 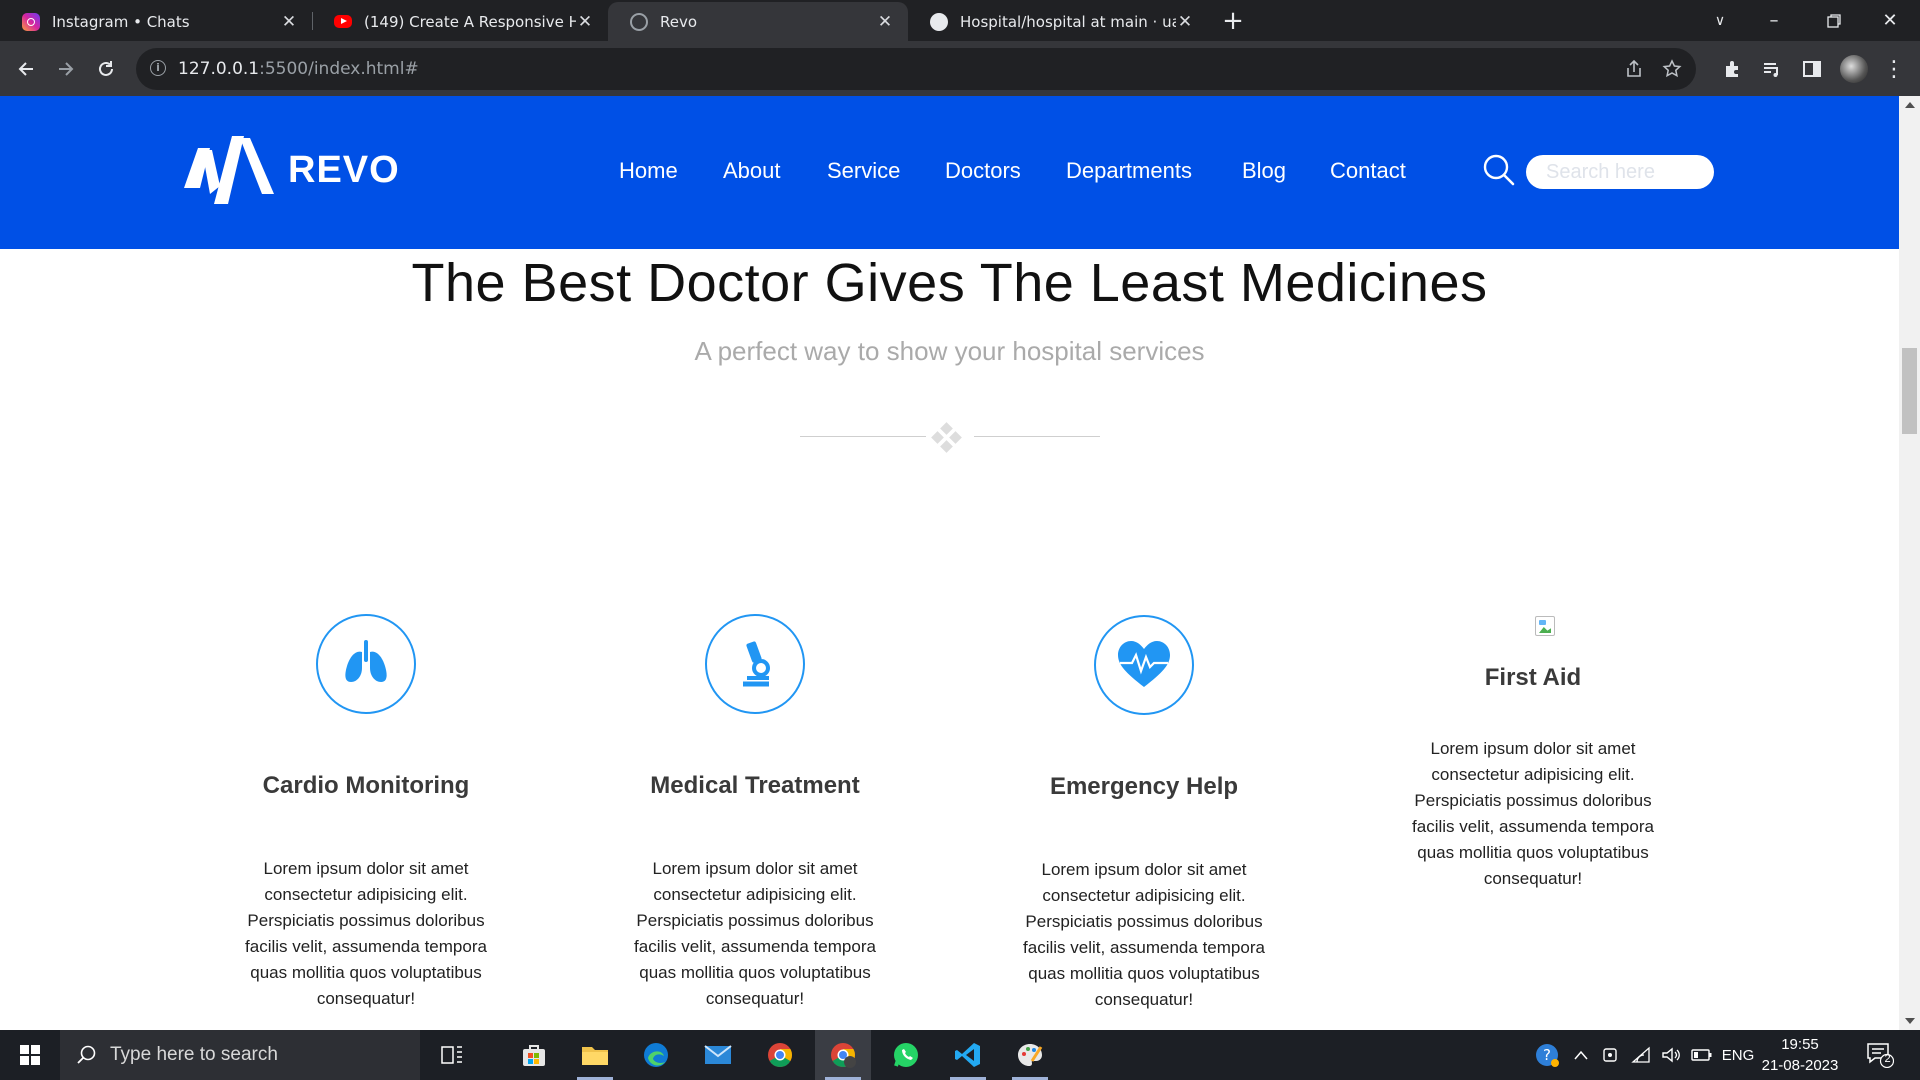 I want to click on mail-icon, so click(x=718, y=1054).